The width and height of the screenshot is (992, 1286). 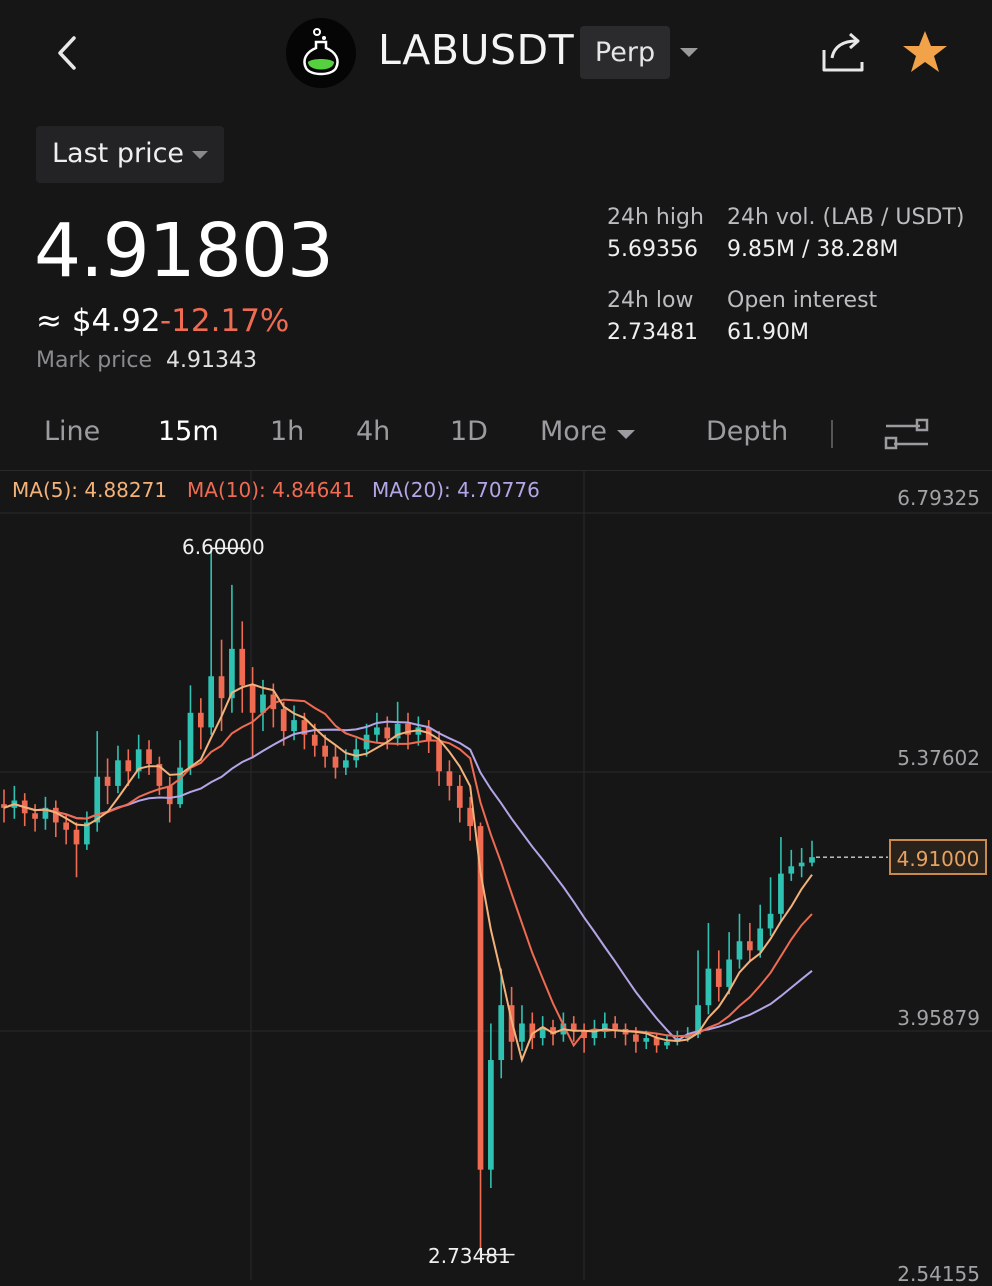 I want to click on y-axis-label-top: 6.79325, so click(x=938, y=498).